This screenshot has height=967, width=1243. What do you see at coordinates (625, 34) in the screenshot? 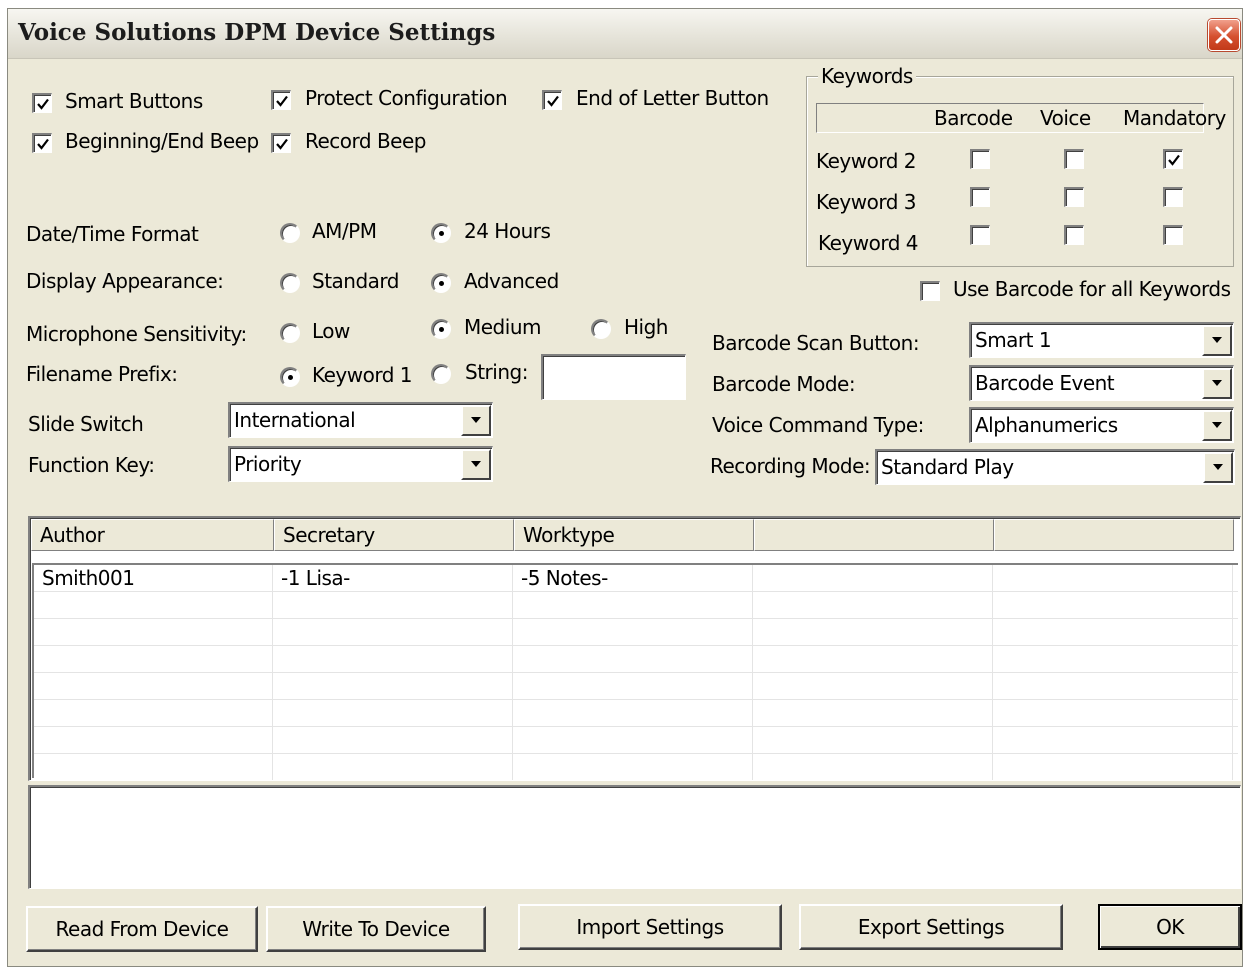
I see `title-bar: Voice Solutions DPM Device Settings` at bounding box center [625, 34].